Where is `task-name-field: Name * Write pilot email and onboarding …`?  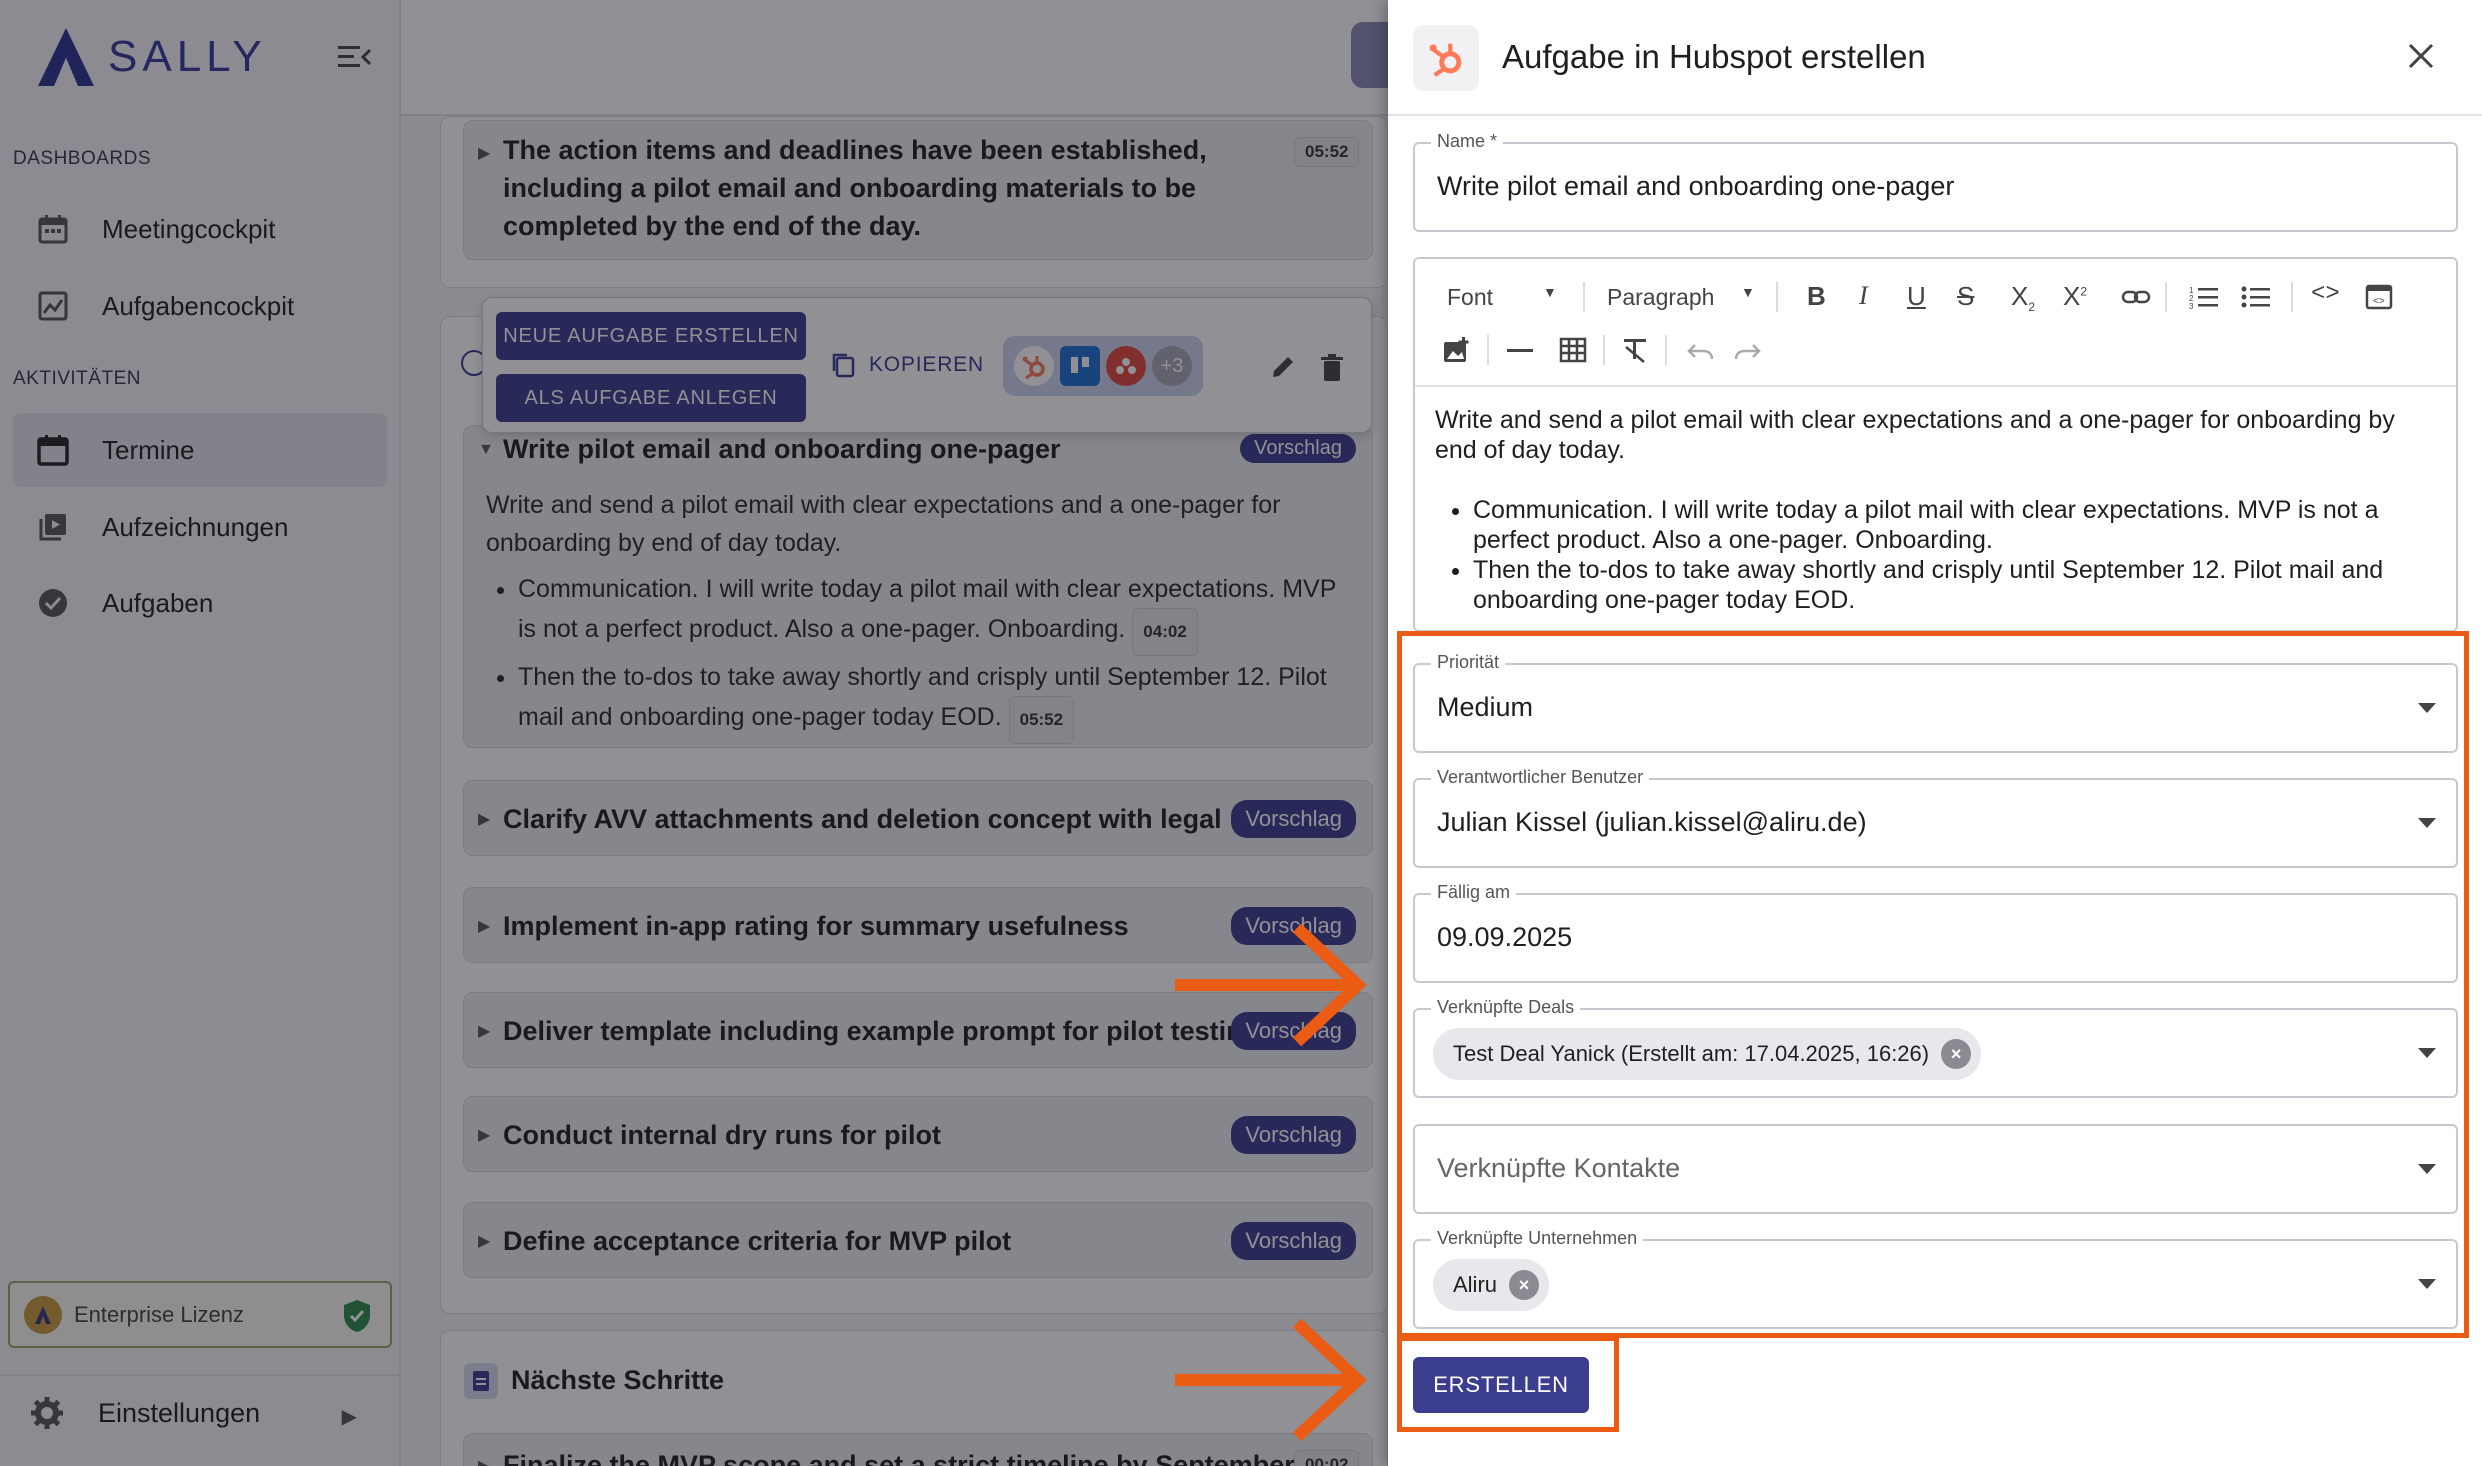
task-name-field: Name * Write pilot email and onboarding … is located at coordinates (1935, 181).